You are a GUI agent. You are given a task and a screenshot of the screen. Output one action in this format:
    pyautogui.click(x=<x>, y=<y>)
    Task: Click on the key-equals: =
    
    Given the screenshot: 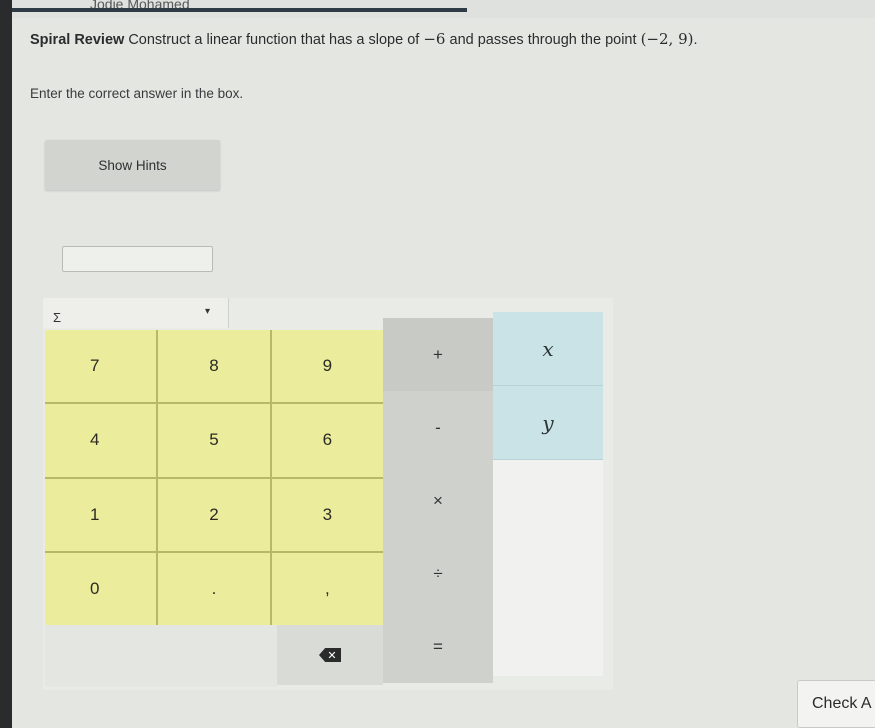 What is the action you would take?
    pyautogui.click(x=438, y=646)
    